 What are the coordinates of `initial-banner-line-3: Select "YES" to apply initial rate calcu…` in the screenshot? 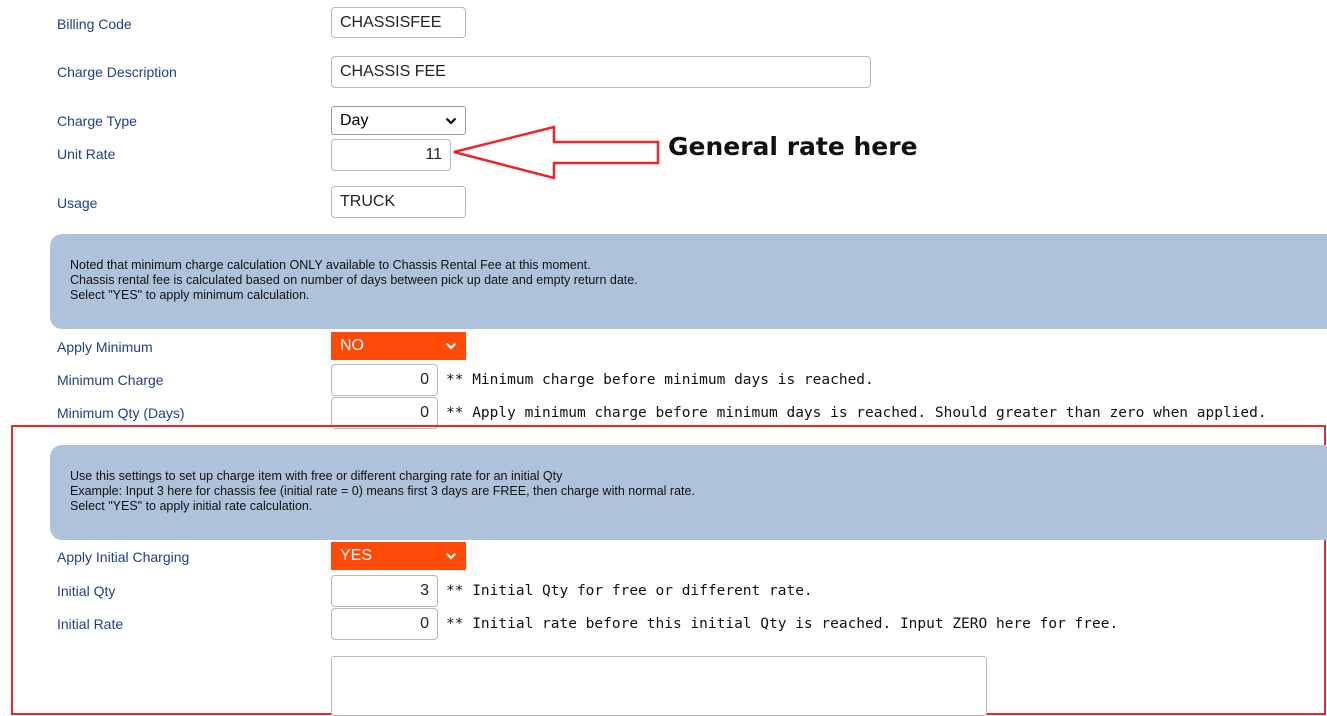 It's located at (191, 506).